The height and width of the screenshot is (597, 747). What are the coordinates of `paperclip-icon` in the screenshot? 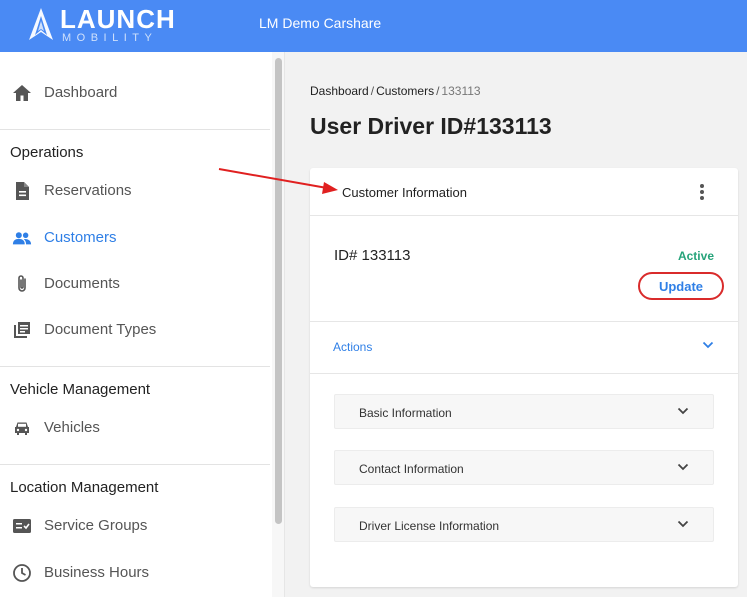 It's located at (22, 283).